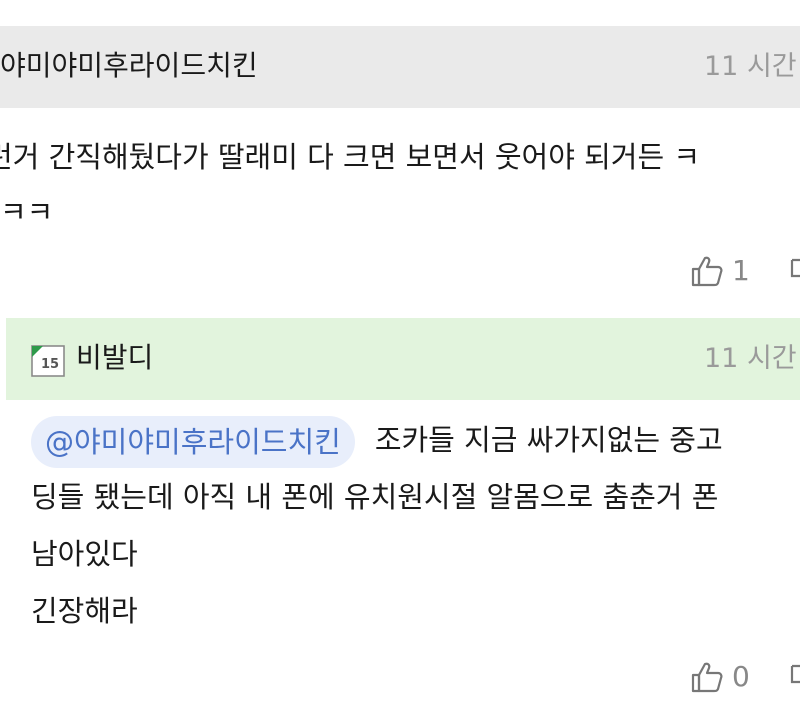 Image resolution: width=800 pixels, height=718 pixels. I want to click on reply-body-line: @야미야미후라이드치킨 조카들 지금 싸가지없는 중고, so click(415, 440).